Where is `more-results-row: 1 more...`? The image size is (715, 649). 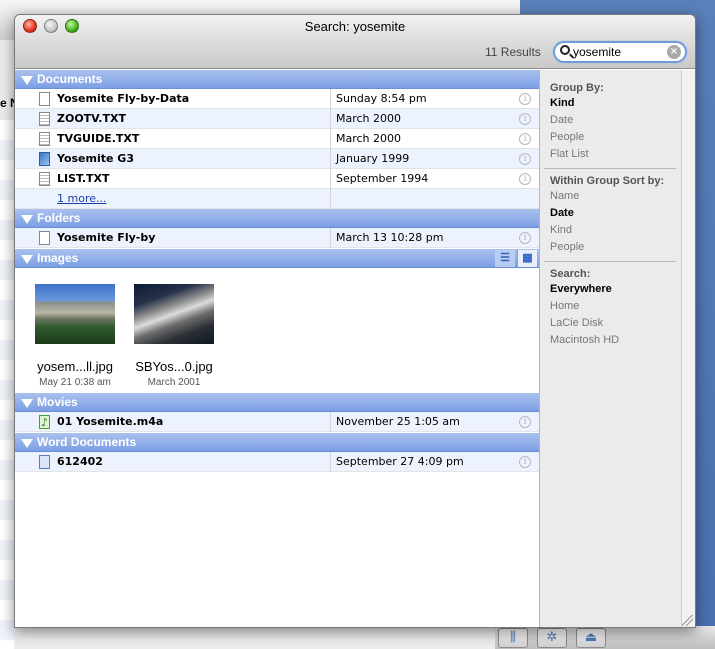 more-results-row: 1 more... is located at coordinates (277, 199).